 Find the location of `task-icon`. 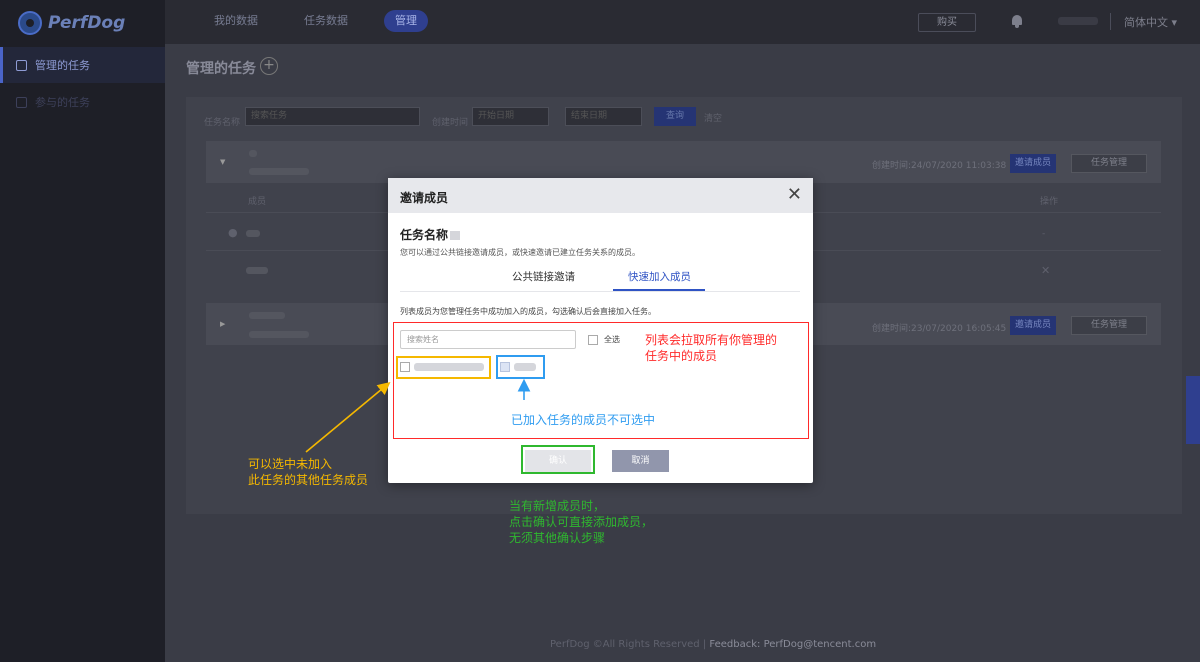

task-icon is located at coordinates (21, 102).